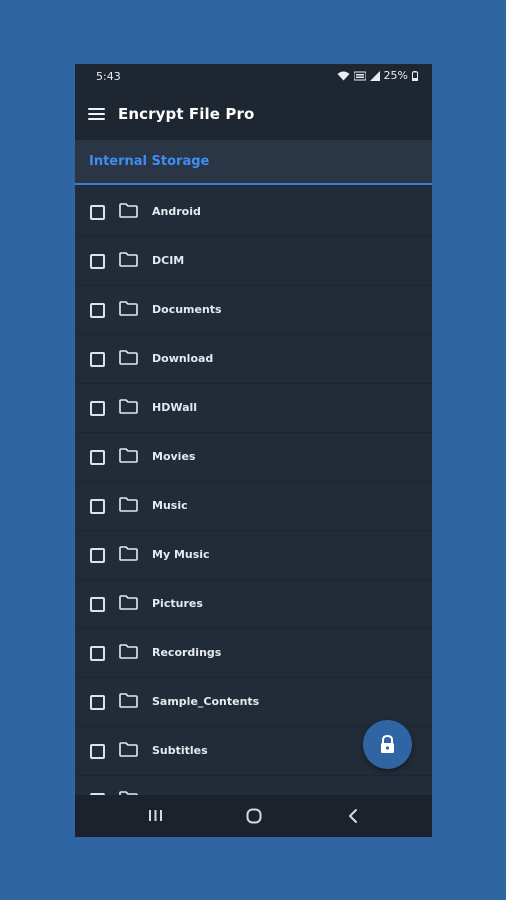 Image resolution: width=506 pixels, height=900 pixels. Describe the element at coordinates (253, 457) in the screenshot. I see `folder-row: Movies` at that location.